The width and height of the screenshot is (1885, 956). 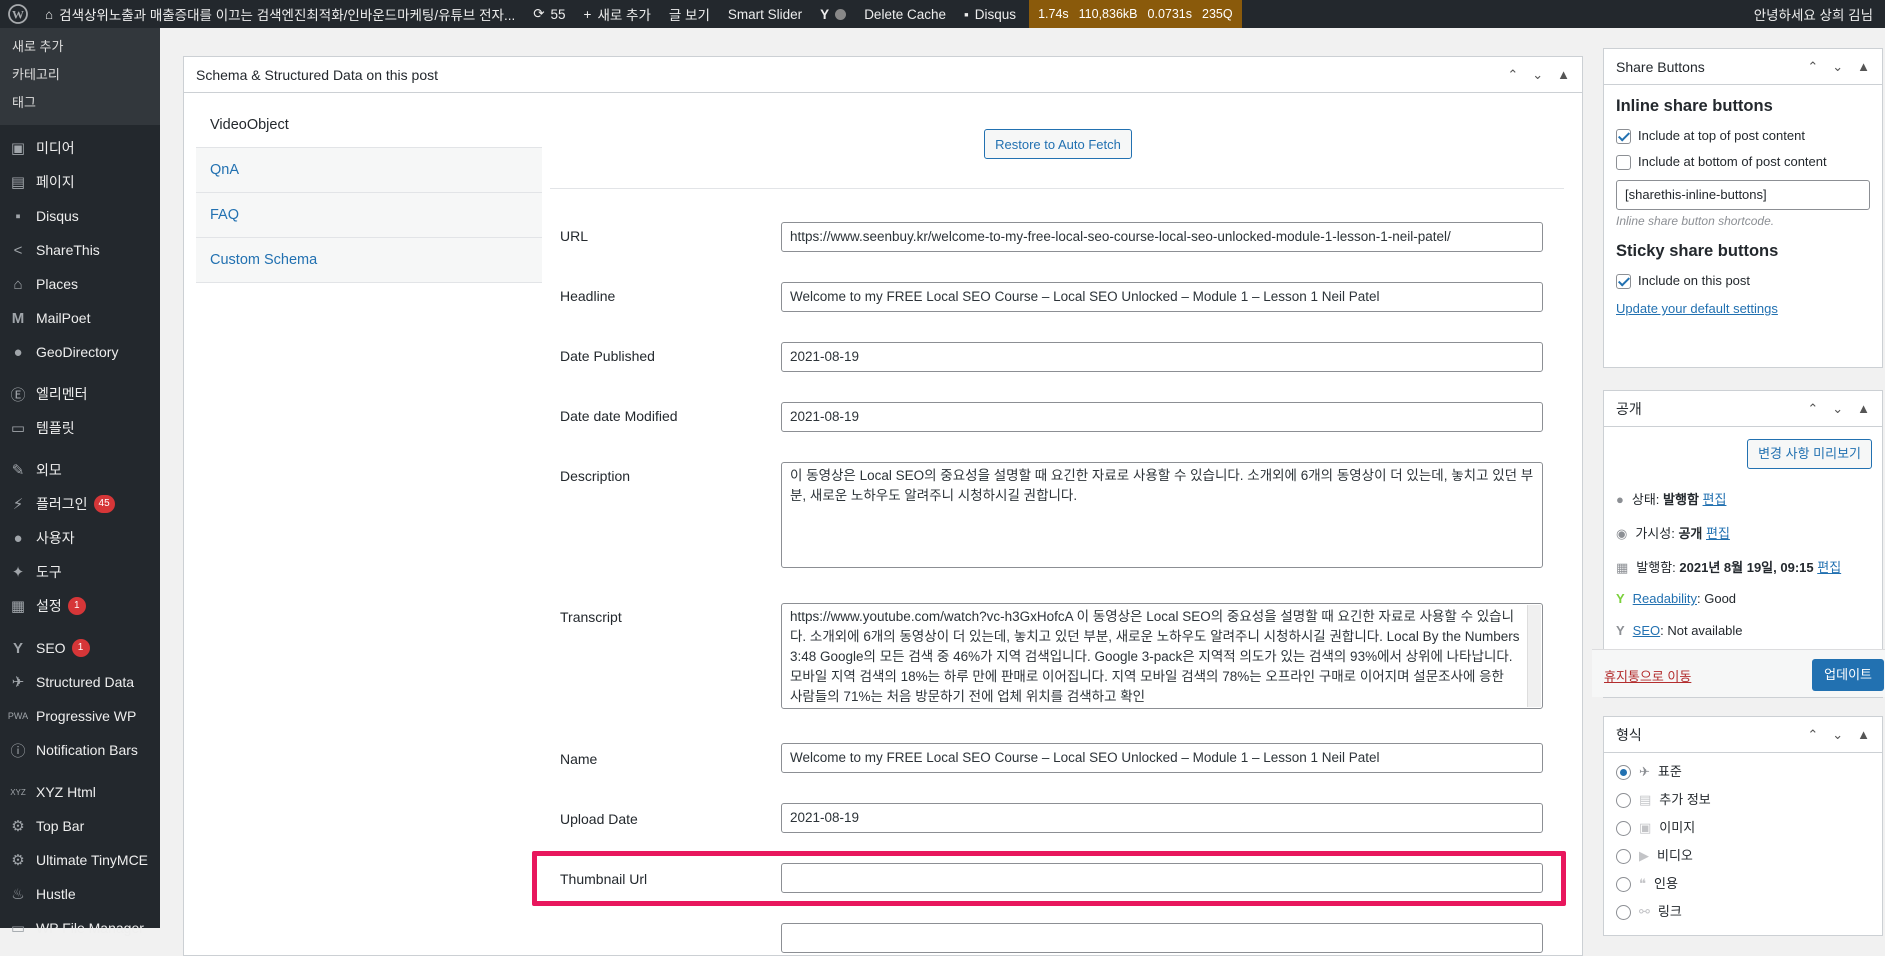 What do you see at coordinates (1623, 137) in the screenshot?
I see `include-top-checkbox` at bounding box center [1623, 137].